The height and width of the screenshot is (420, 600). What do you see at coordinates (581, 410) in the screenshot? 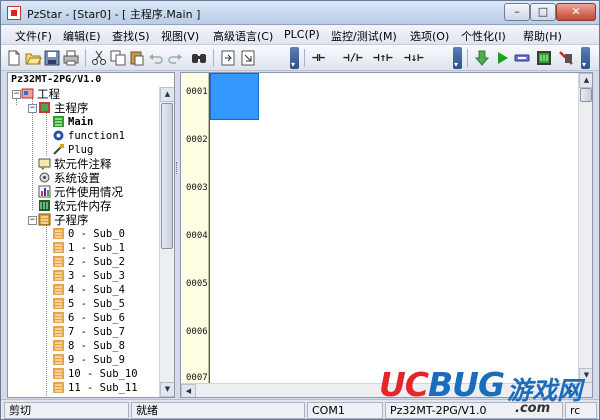
I see `status-extra: rc` at bounding box center [581, 410].